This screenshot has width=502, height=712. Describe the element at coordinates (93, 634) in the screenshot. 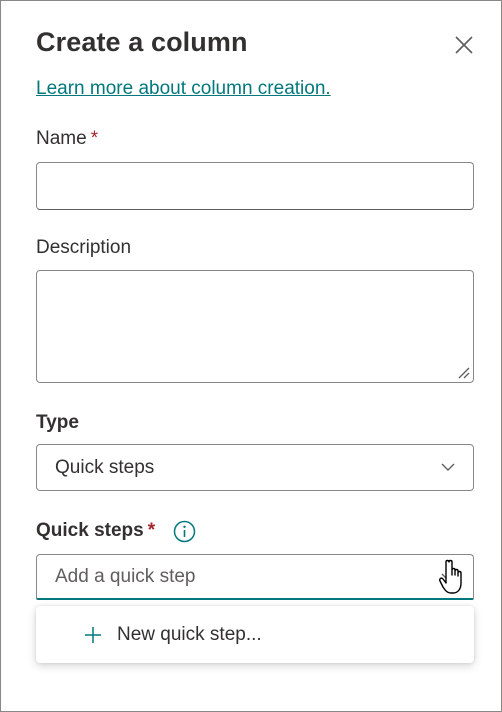

I see `plus-icon` at that location.